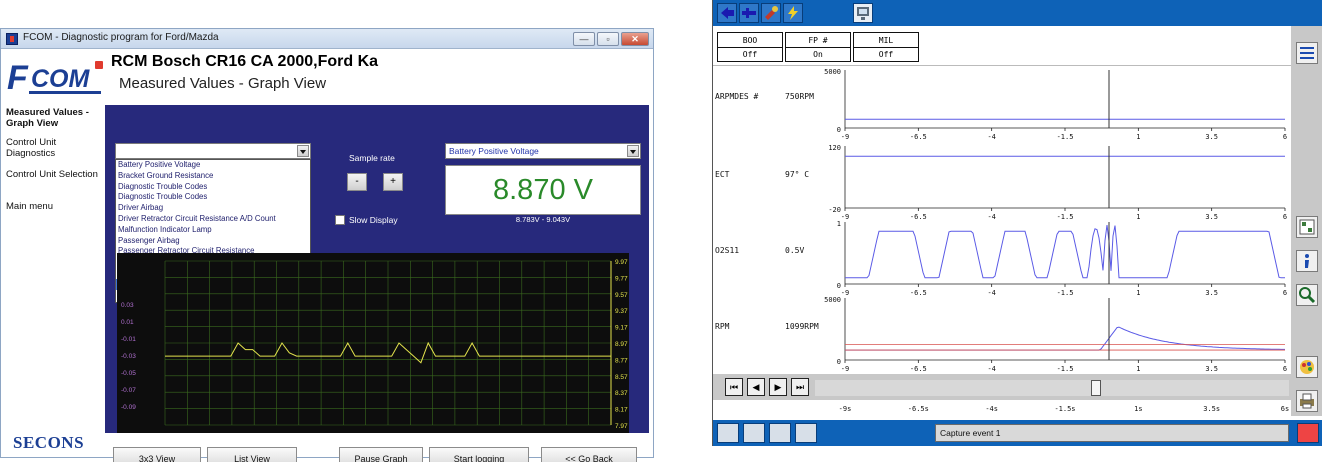  Describe the element at coordinates (608, 39) in the screenshot. I see `maximize-button: ▫` at that location.